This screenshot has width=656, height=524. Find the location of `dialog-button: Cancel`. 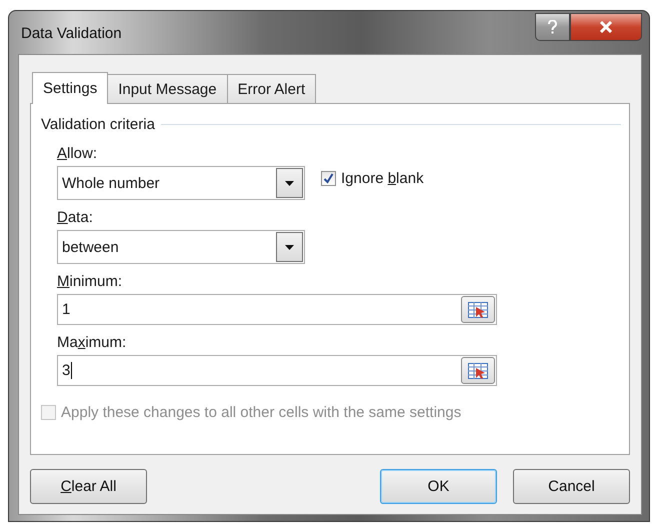

dialog-button: Cancel is located at coordinates (571, 486).